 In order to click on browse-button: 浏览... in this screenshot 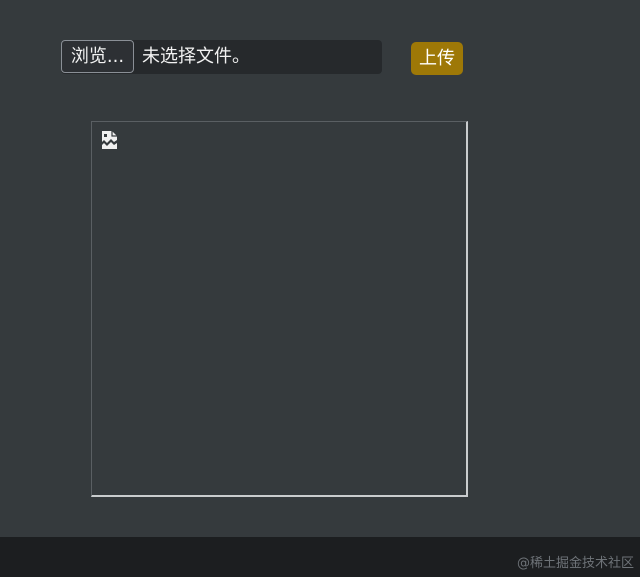, I will do `click(97, 56)`.